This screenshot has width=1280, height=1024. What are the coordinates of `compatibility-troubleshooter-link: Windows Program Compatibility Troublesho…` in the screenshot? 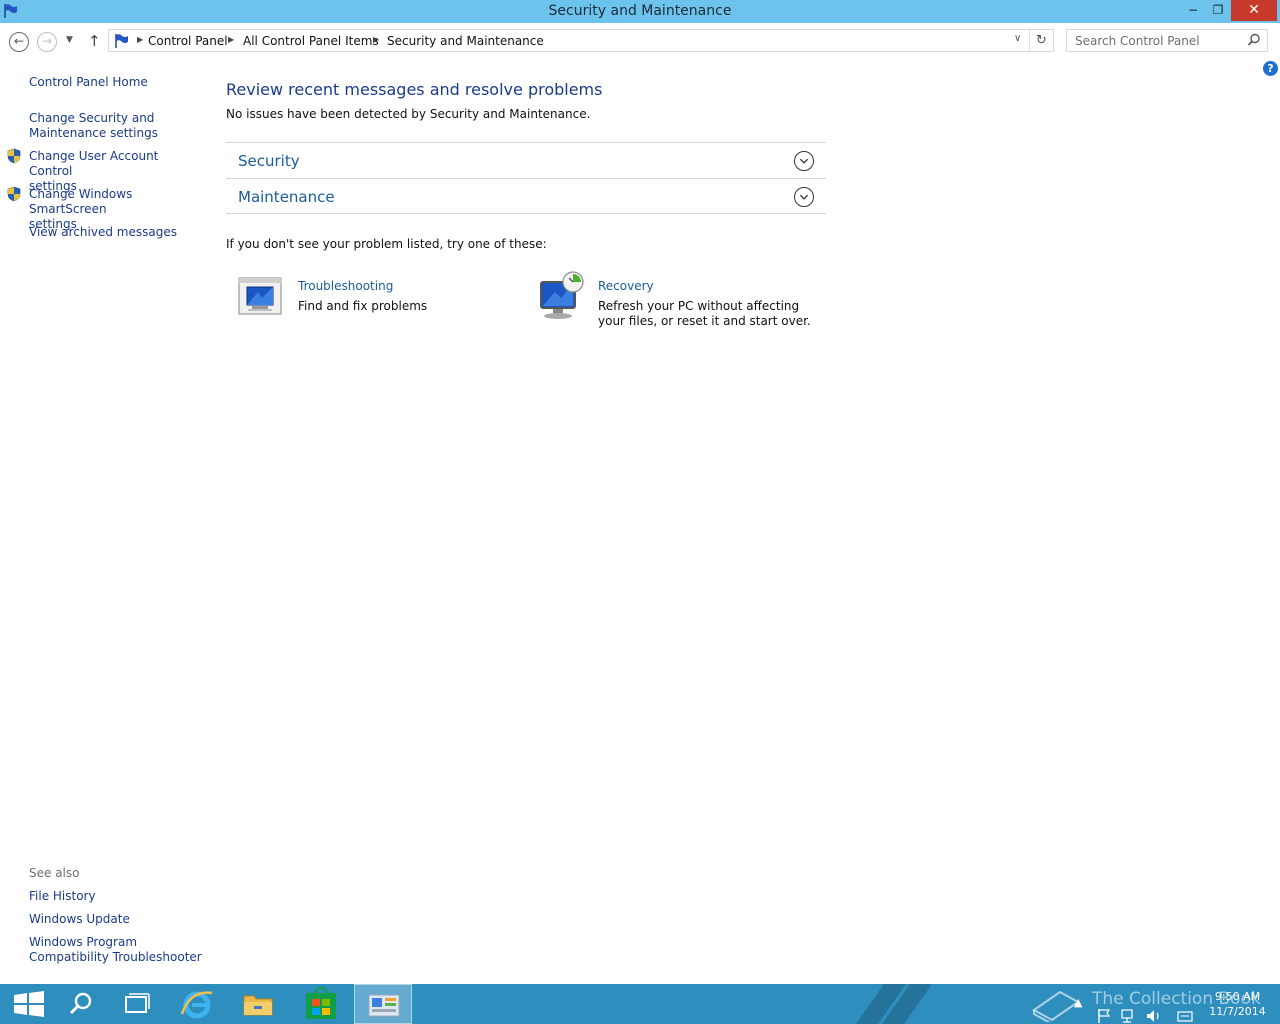 It's located at (116, 950).